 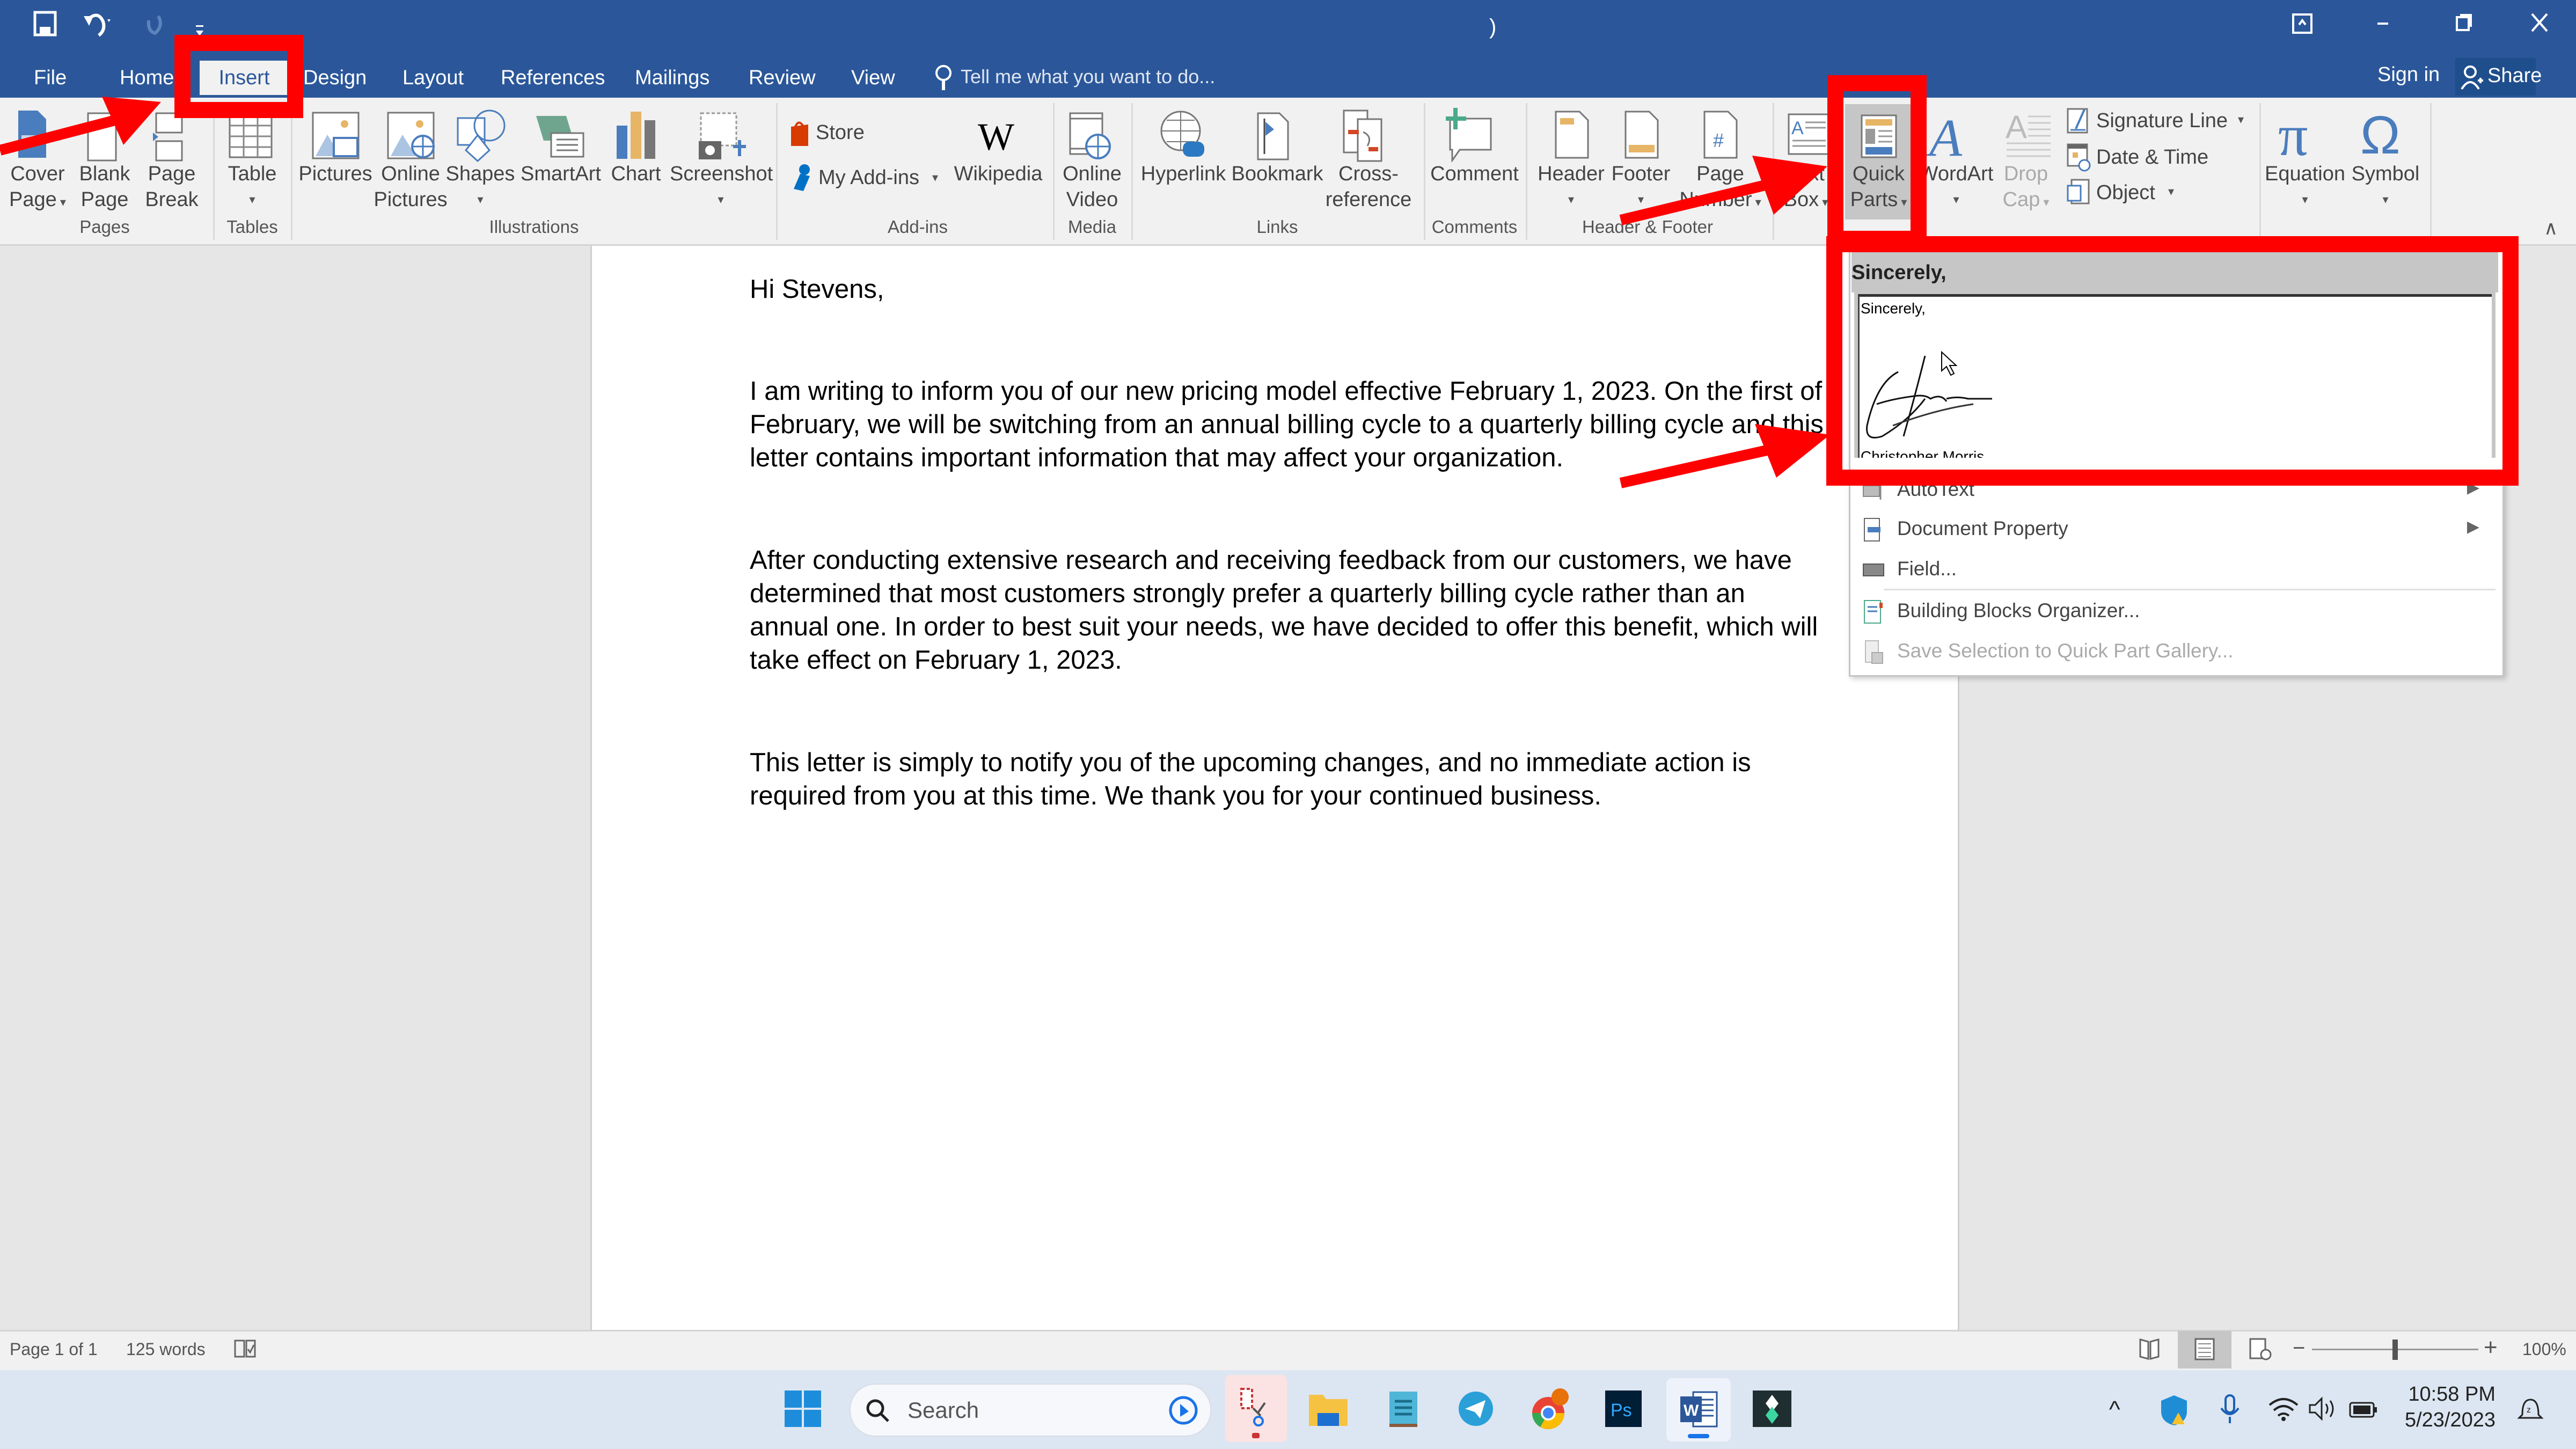 What do you see at coordinates (2364, 1410) in the screenshot?
I see `battery-icon` at bounding box center [2364, 1410].